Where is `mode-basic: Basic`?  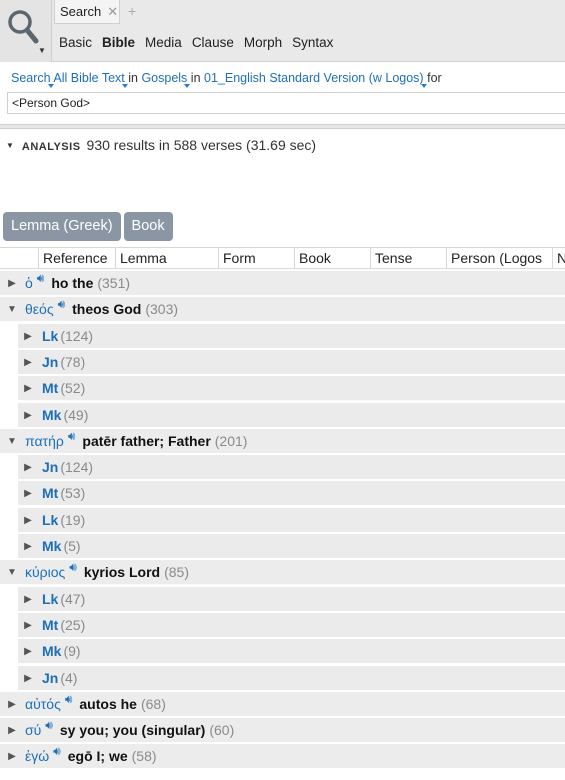 mode-basic: Basic is located at coordinates (75, 42).